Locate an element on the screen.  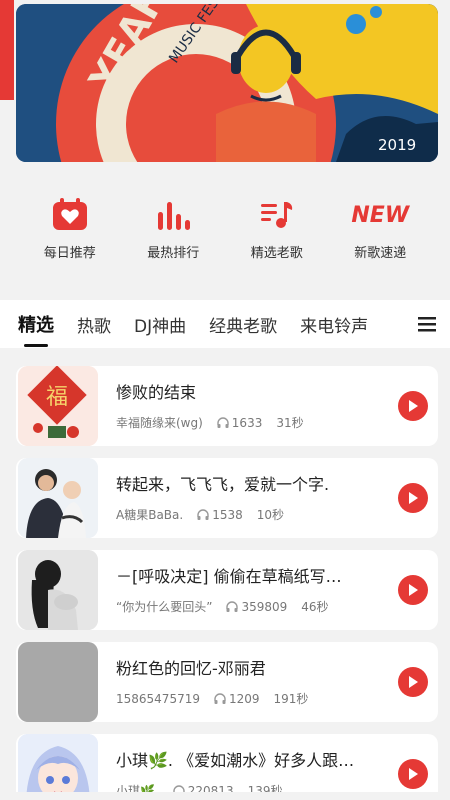
song-card: 福 惨败的结束 幸福随缘来(wg) 1633 31秒 is located at coordinates (227, 406).